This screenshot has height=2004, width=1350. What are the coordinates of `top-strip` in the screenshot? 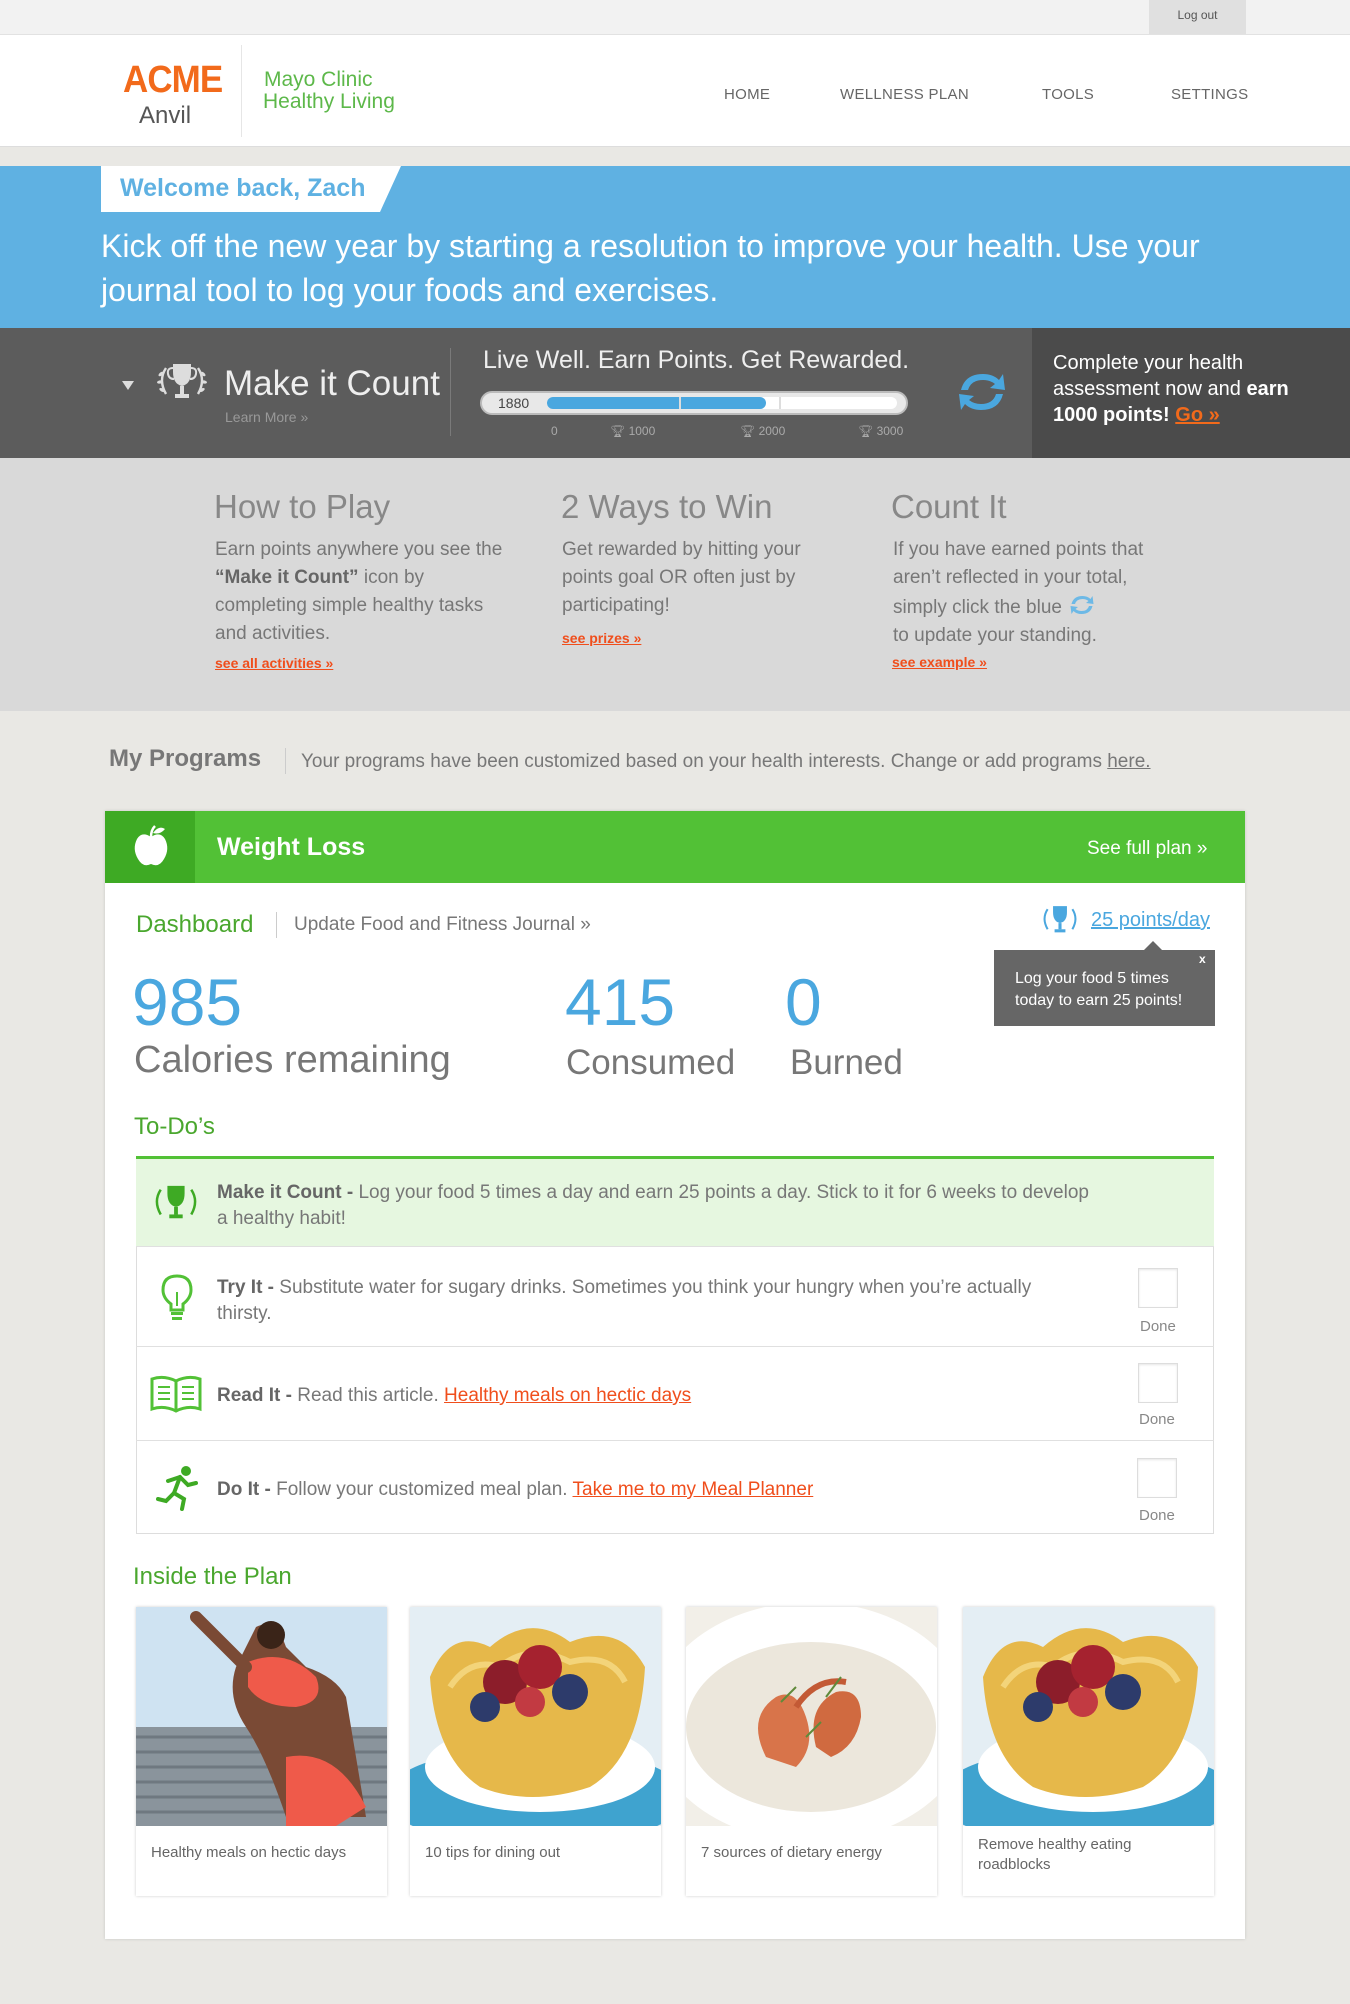 It's located at (675, 17).